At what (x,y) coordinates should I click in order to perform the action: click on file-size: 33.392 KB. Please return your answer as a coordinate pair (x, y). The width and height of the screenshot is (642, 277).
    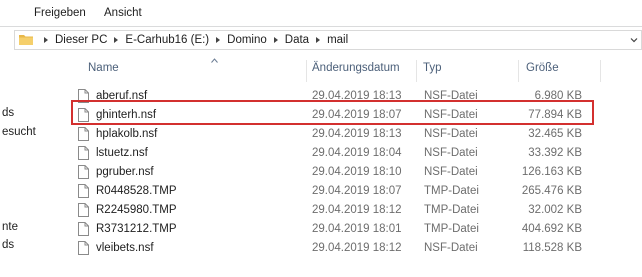
    Looking at the image, I should click on (555, 153).